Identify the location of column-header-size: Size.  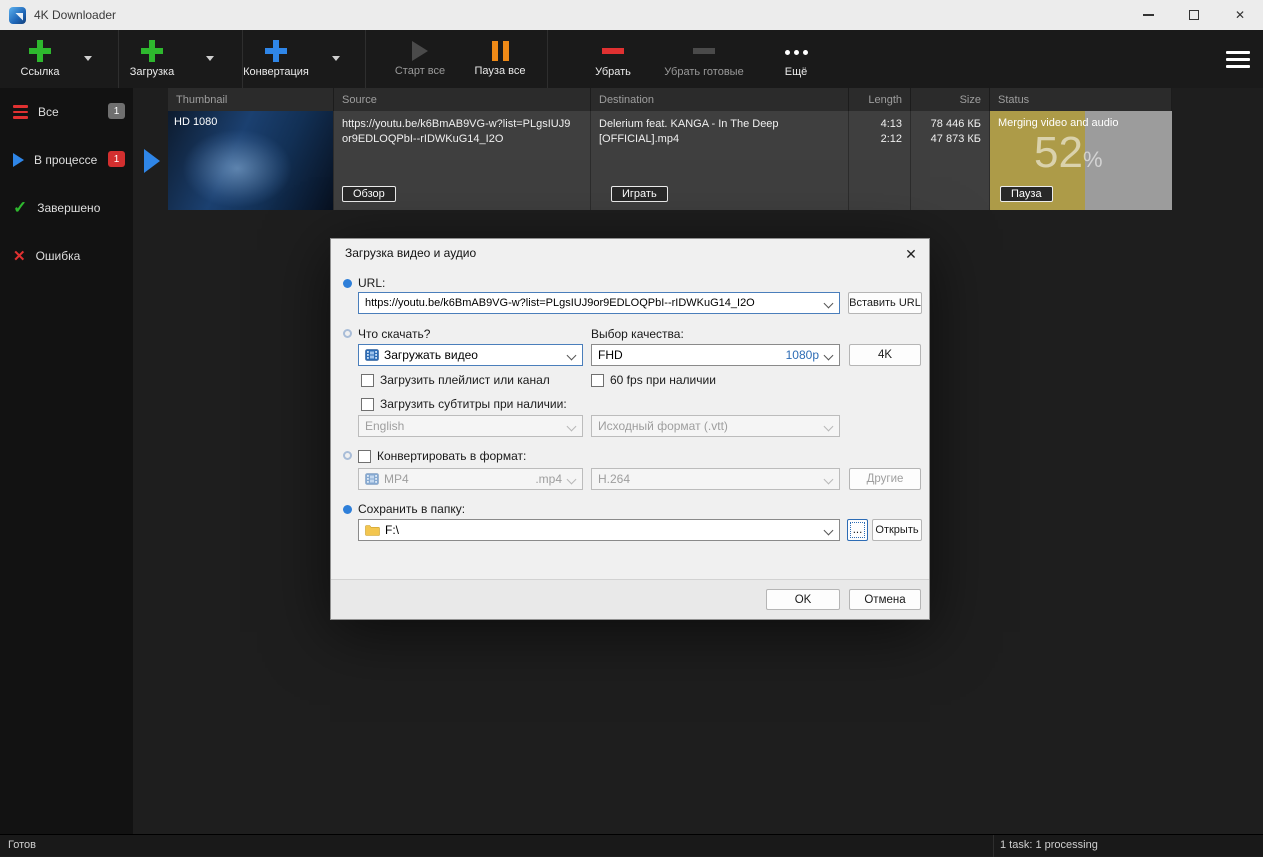
(950, 99).